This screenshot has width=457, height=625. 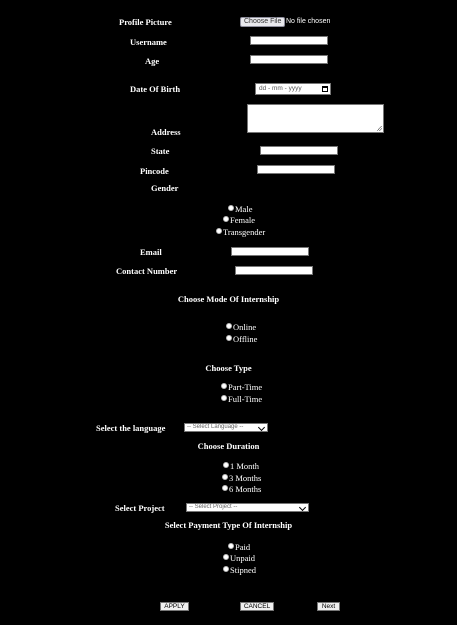 What do you see at coordinates (315, 118) in the screenshot?
I see `address-textarea` at bounding box center [315, 118].